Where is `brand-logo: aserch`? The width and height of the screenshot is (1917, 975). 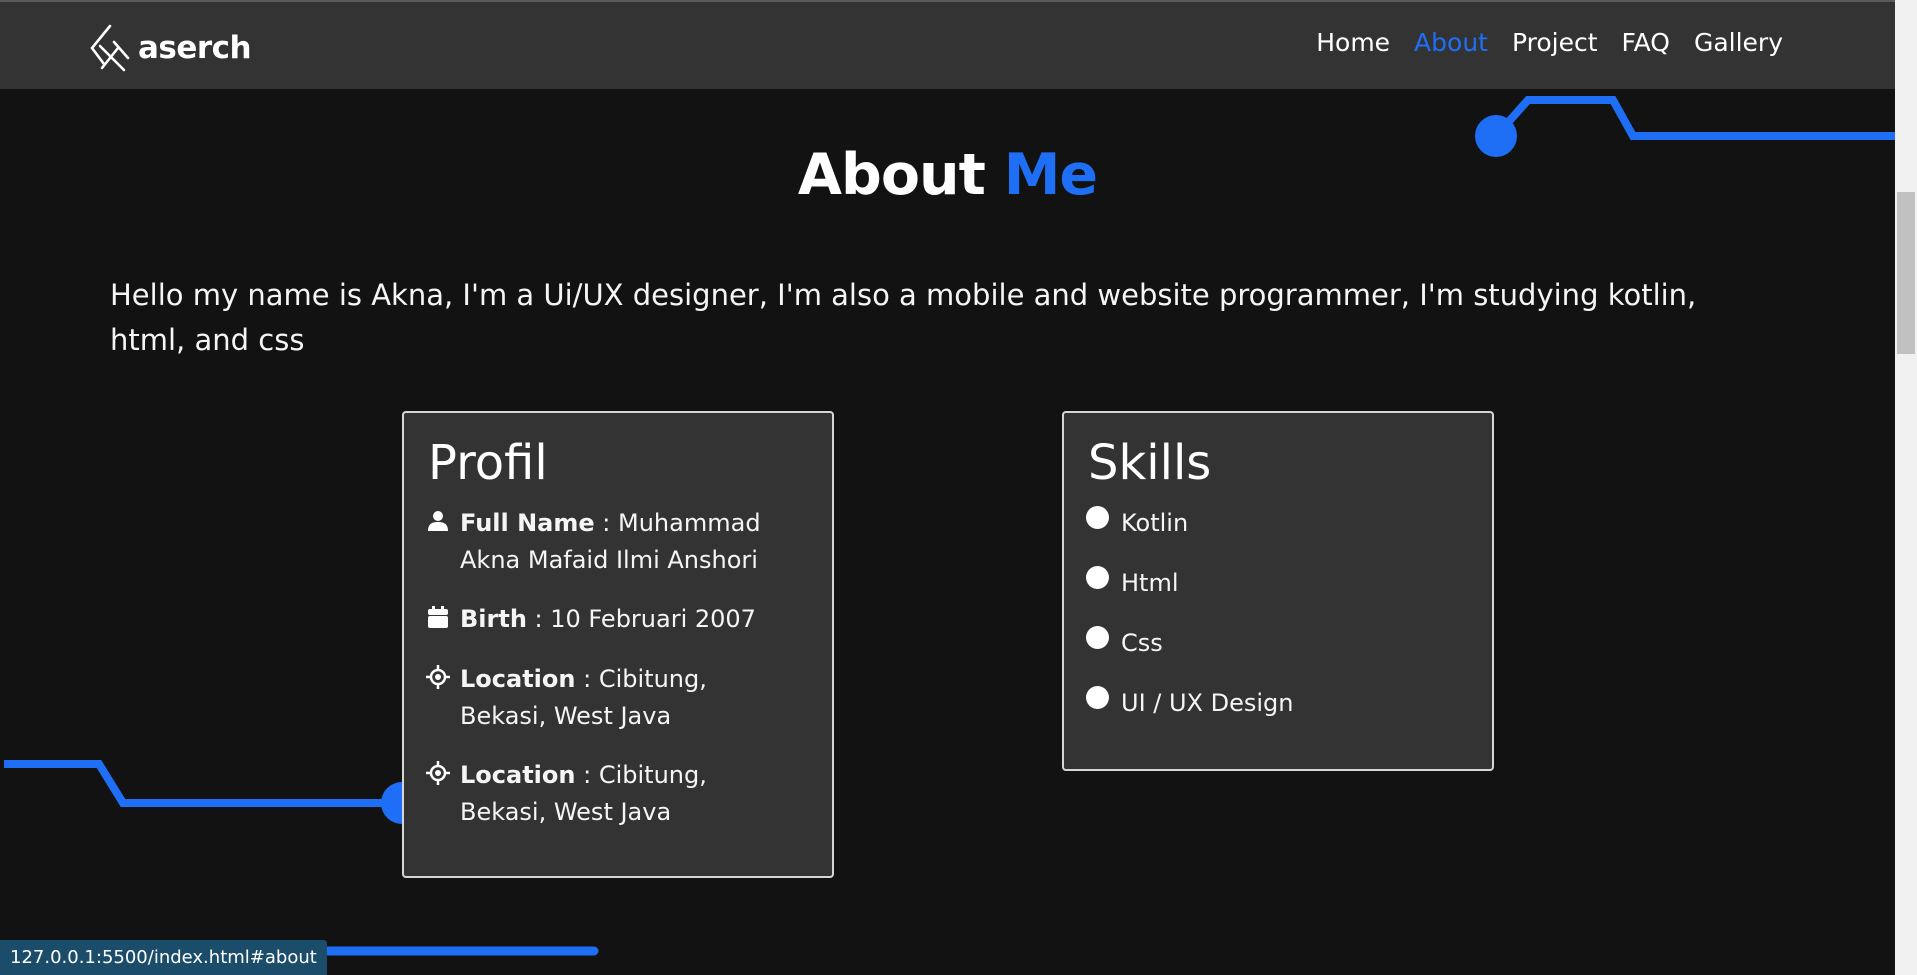
brand-logo: aserch is located at coordinates (170, 48).